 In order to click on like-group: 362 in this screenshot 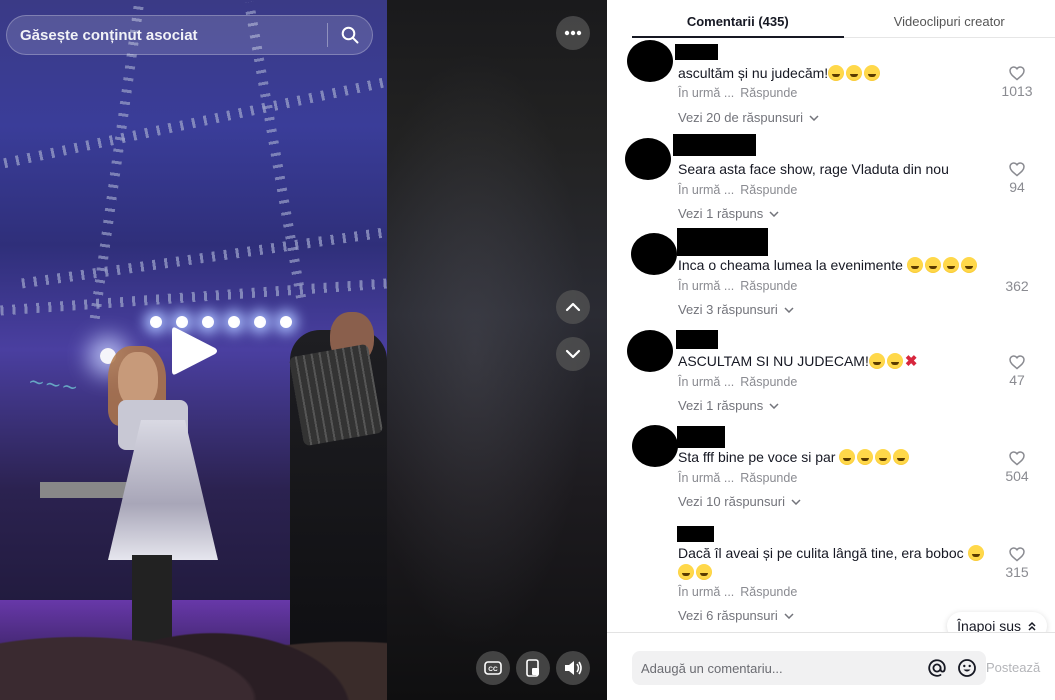, I will do `click(1017, 285)`.